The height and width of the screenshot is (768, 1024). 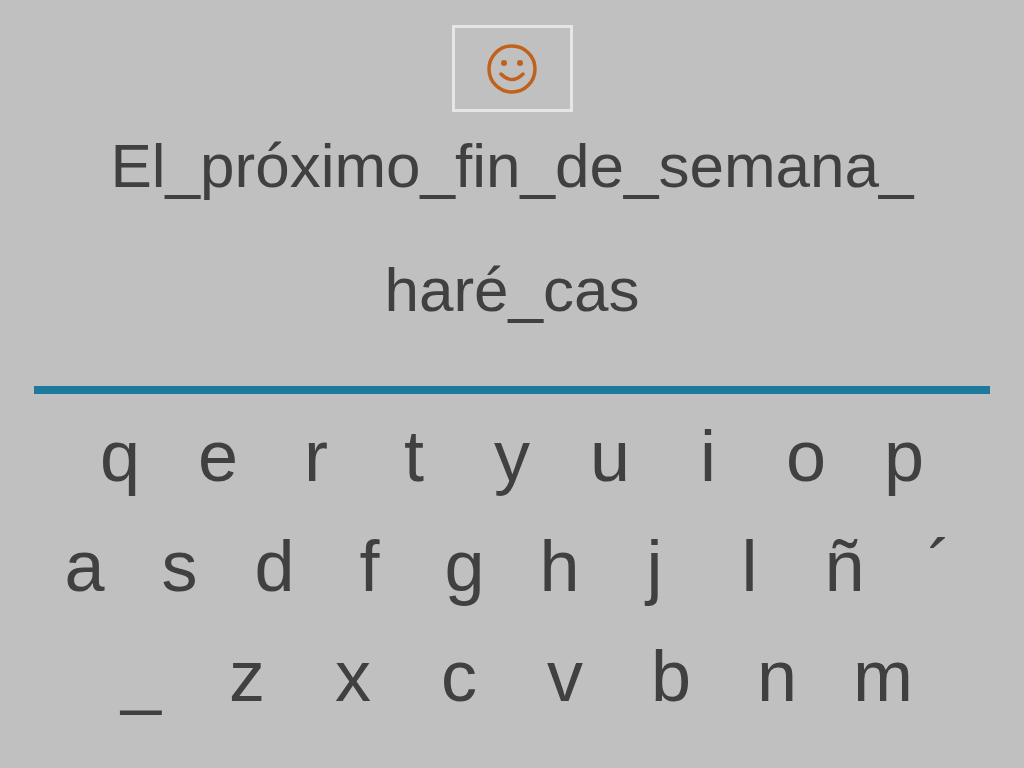 I want to click on key-button: a, so click(x=84, y=566).